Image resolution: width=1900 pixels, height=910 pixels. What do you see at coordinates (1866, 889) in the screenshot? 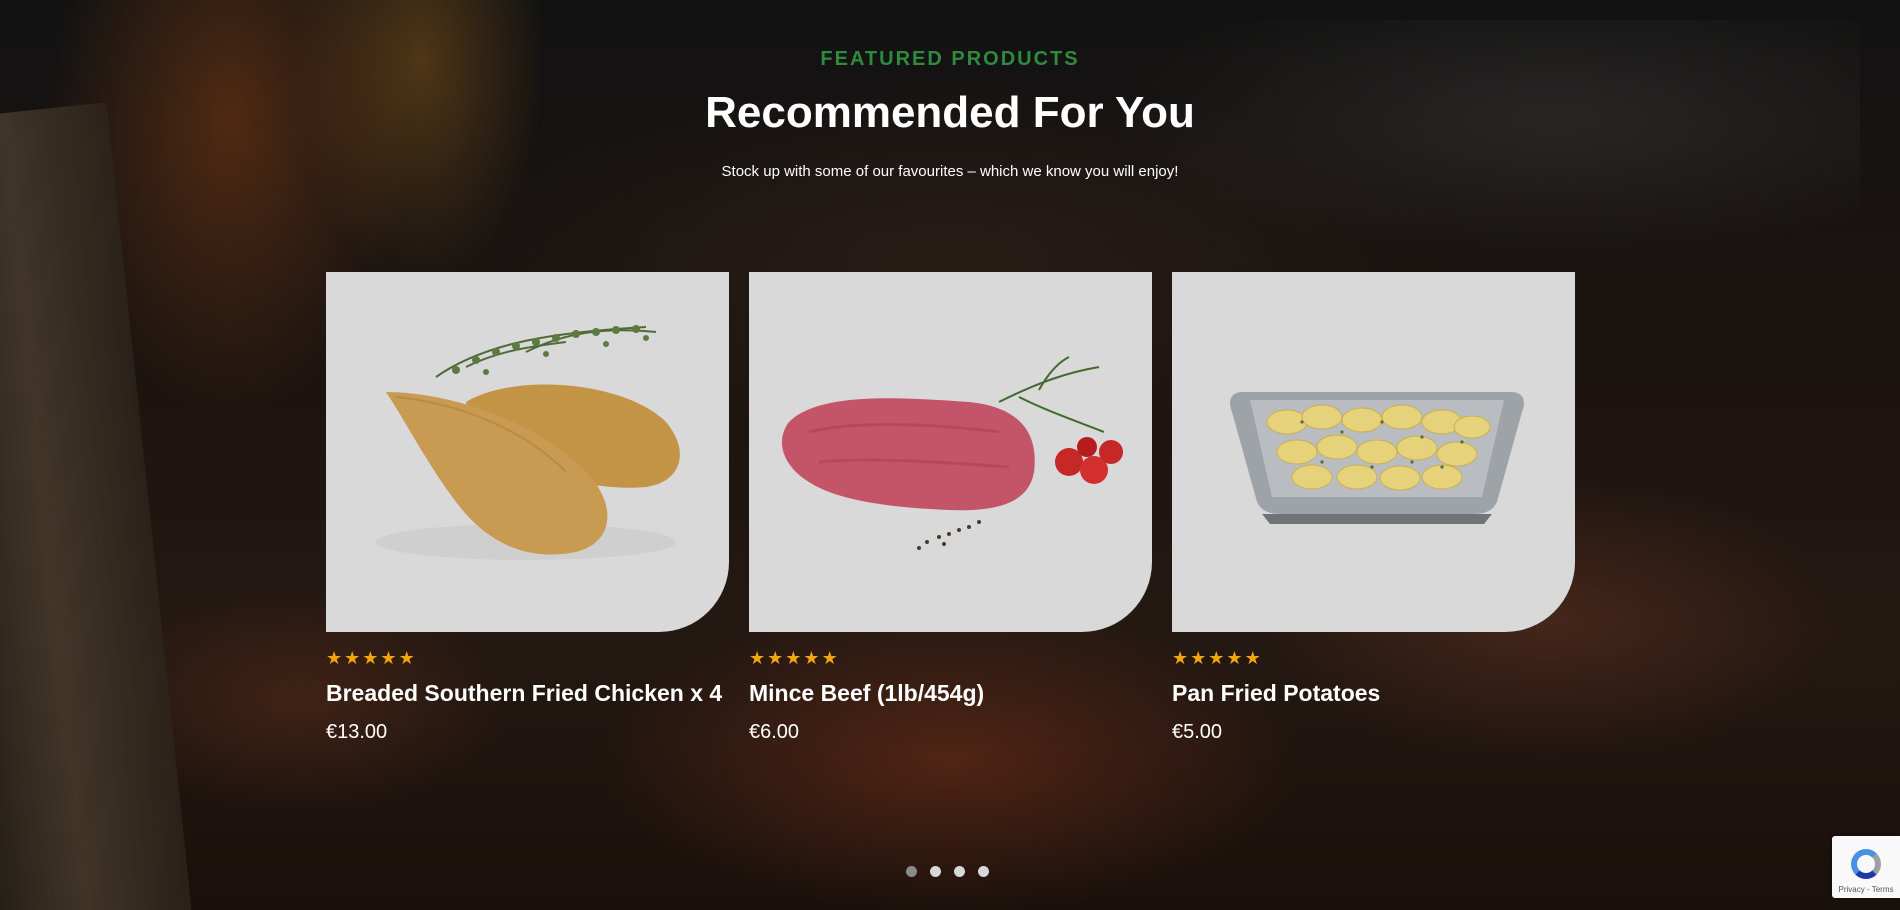
I see `recaptcha-links: Privacy - Terms` at bounding box center [1866, 889].